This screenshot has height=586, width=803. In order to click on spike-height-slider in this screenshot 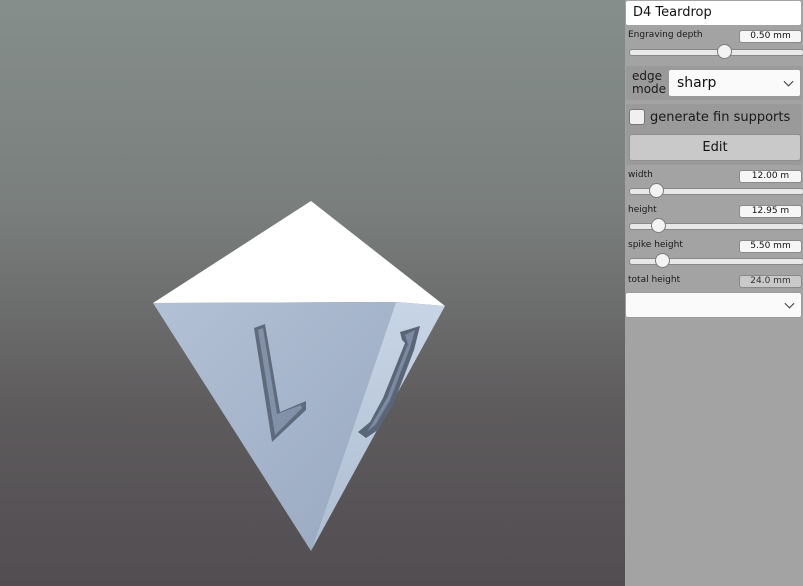, I will do `click(716, 260)`.